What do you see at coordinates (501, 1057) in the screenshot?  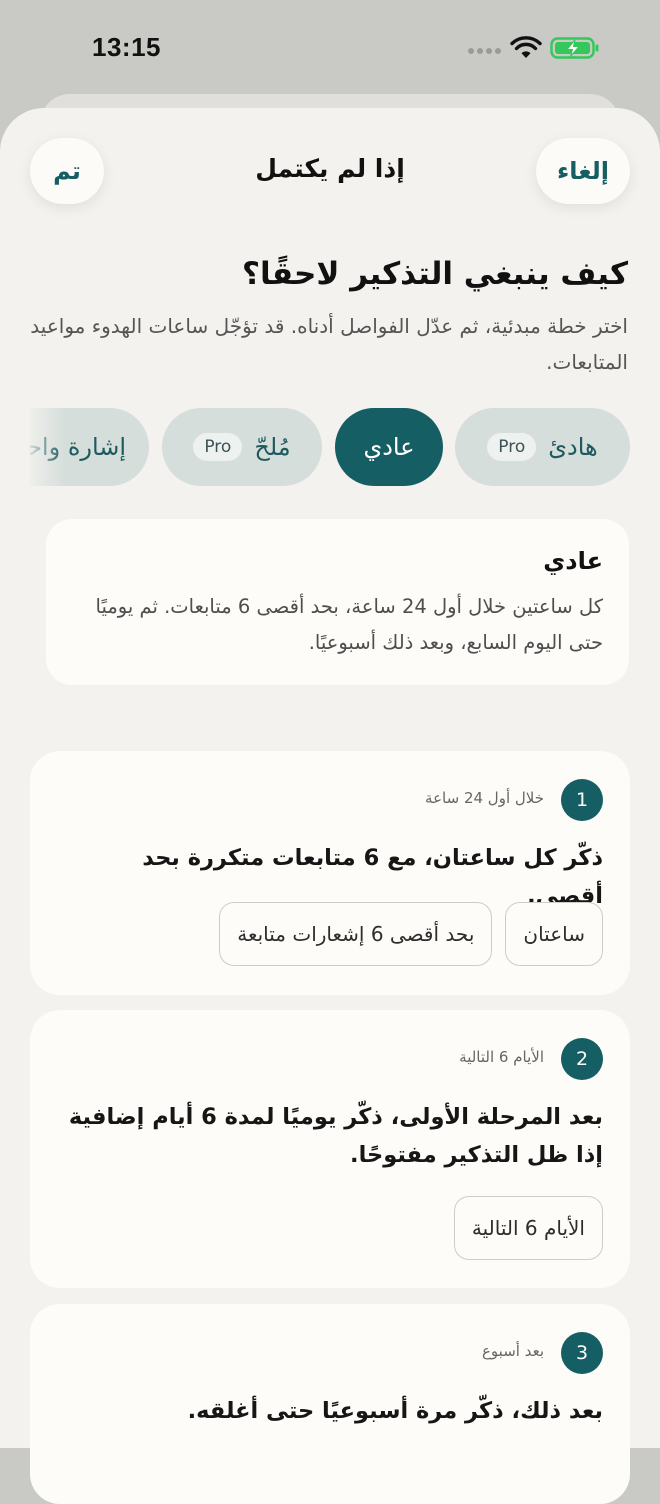 I see `step-label: الأيام 6 التالية` at bounding box center [501, 1057].